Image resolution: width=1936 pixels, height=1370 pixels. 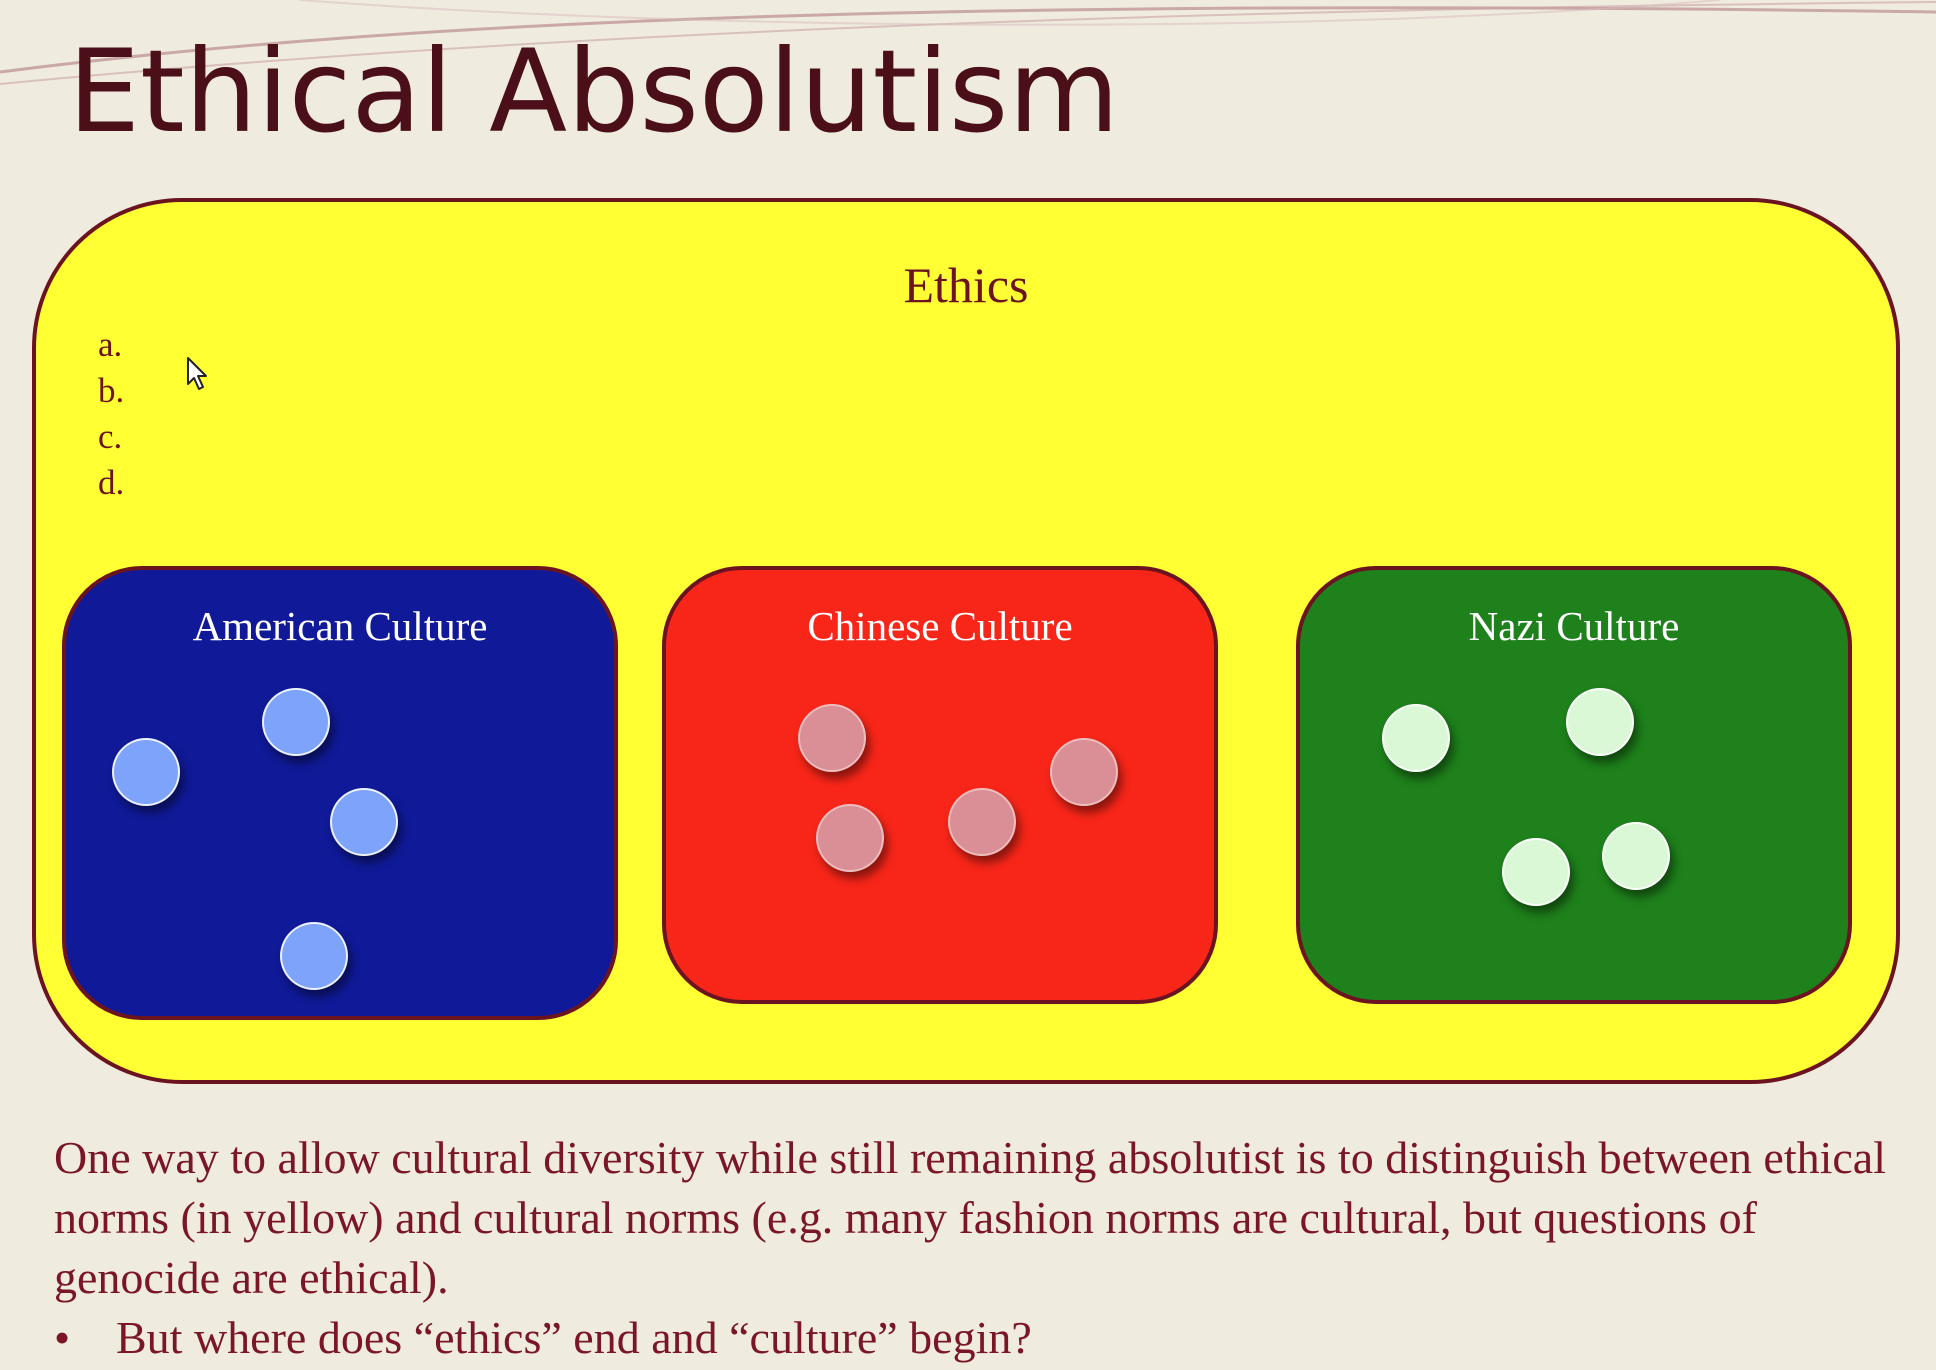 I want to click on nazi-culture-box: Nazi Culture, so click(x=1574, y=785).